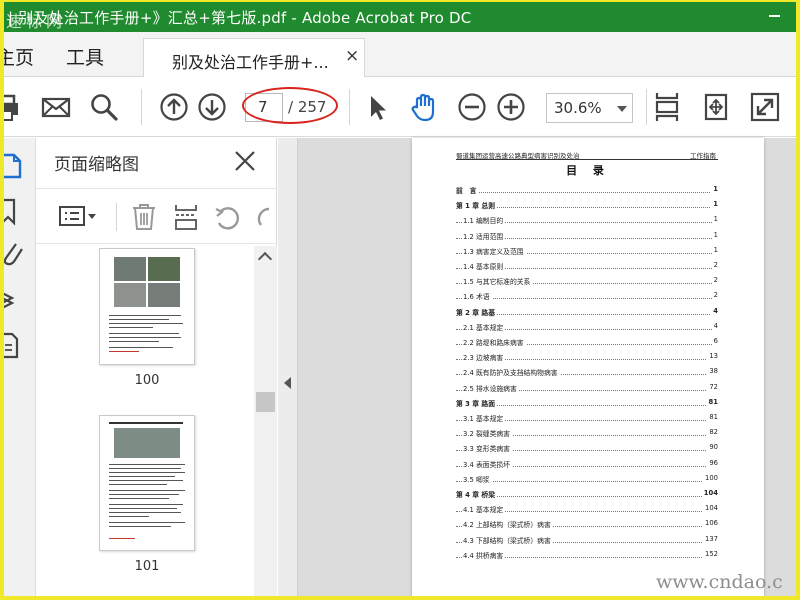  What do you see at coordinates (265, 421) in the screenshot?
I see `thumbnails-scrollbar` at bounding box center [265, 421].